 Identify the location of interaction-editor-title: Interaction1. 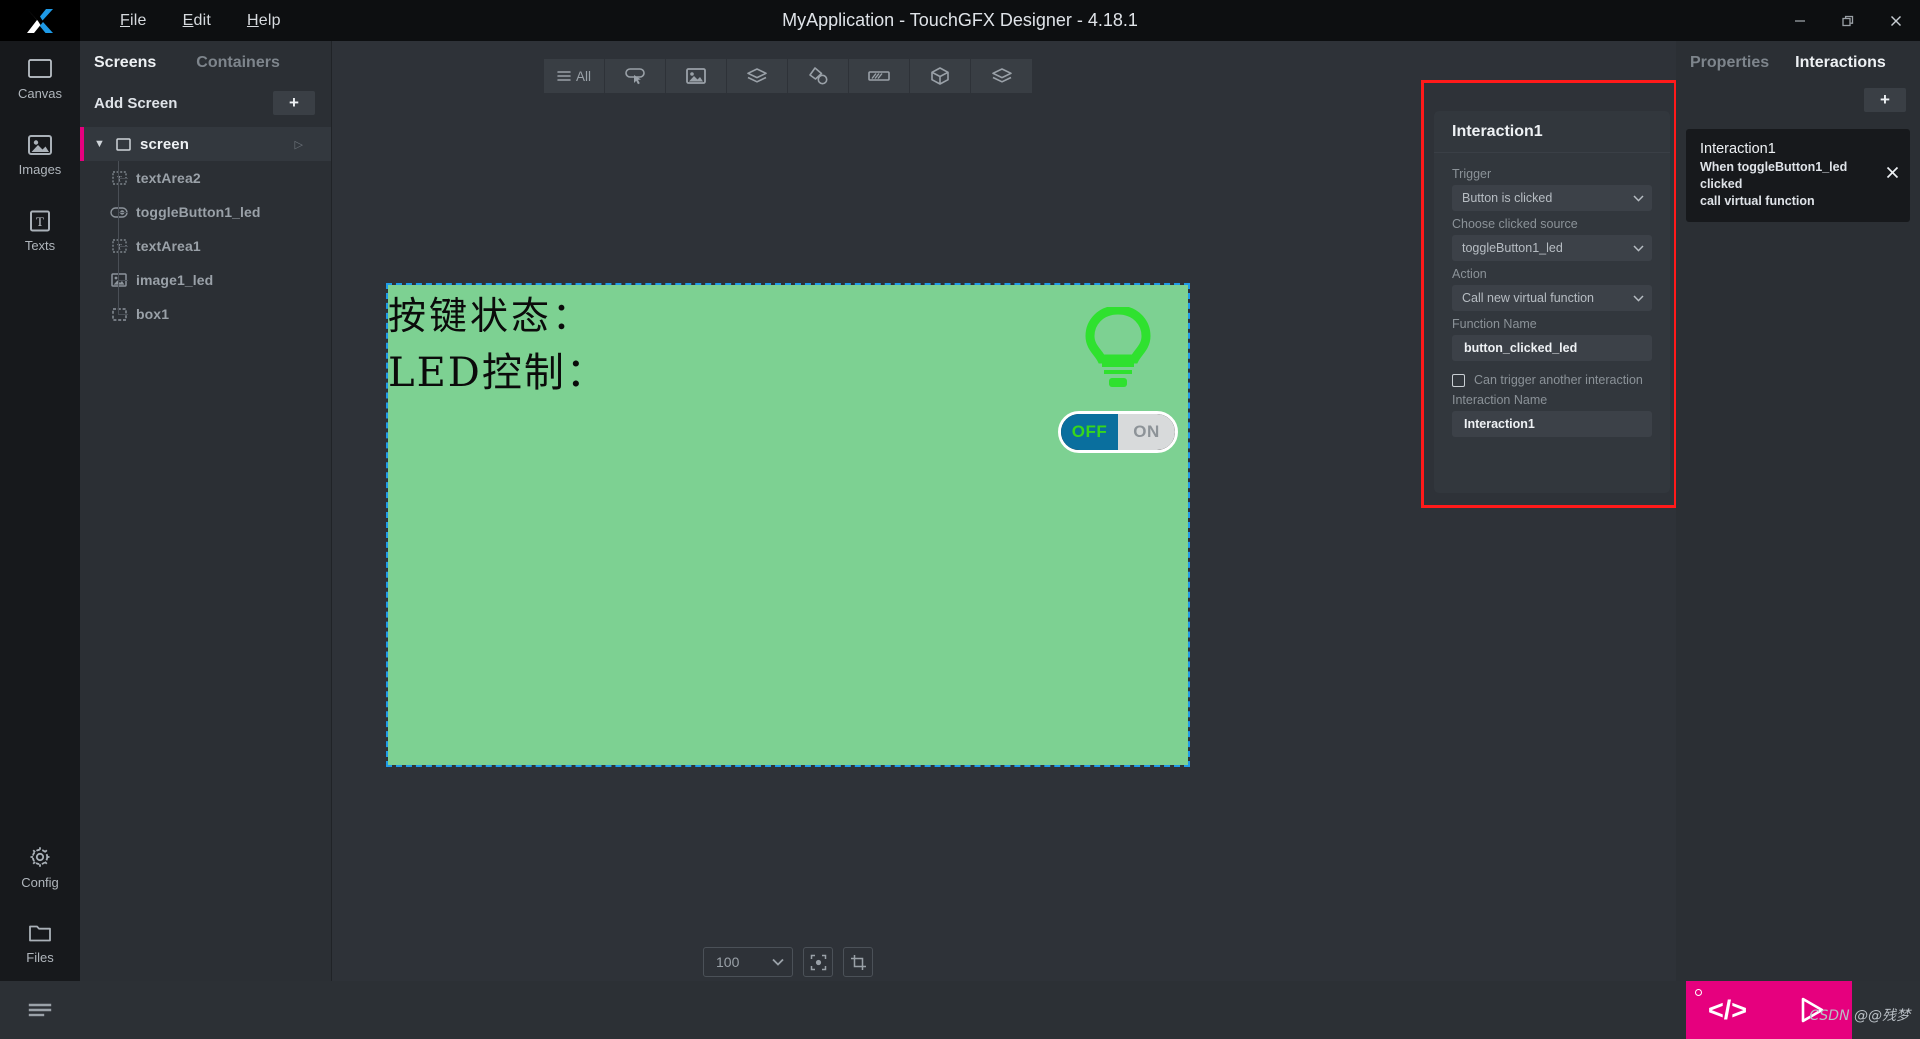
(1552, 132).